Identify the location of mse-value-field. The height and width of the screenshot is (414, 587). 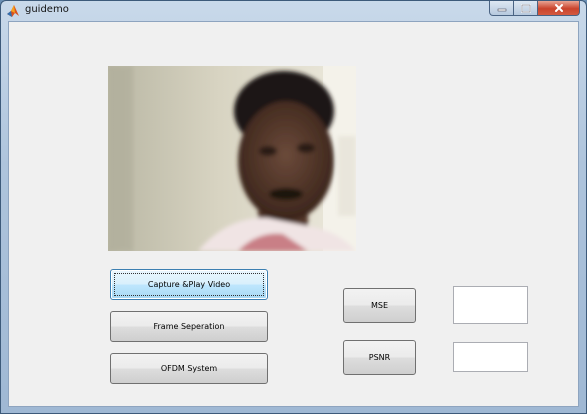
(490, 305).